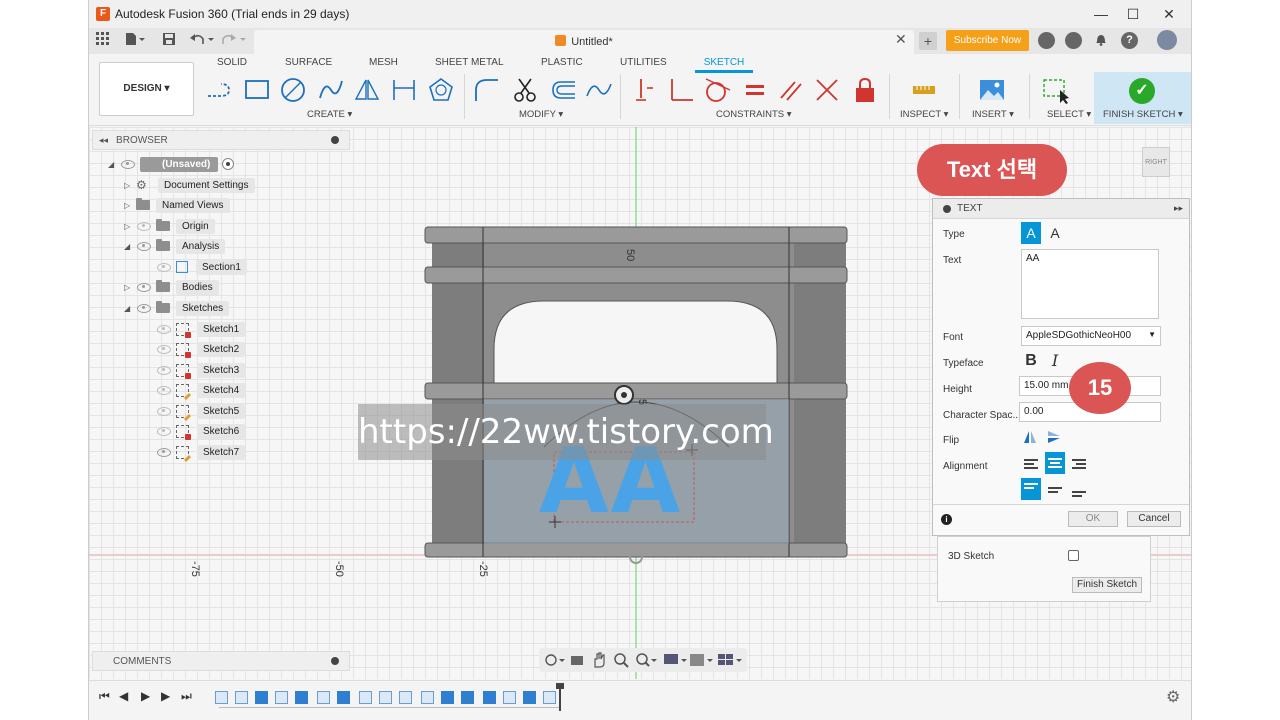 The height and width of the screenshot is (720, 1280). Describe the element at coordinates (177, 205) in the screenshot. I see `tree-item-named-views: ▷ Named Views` at that location.